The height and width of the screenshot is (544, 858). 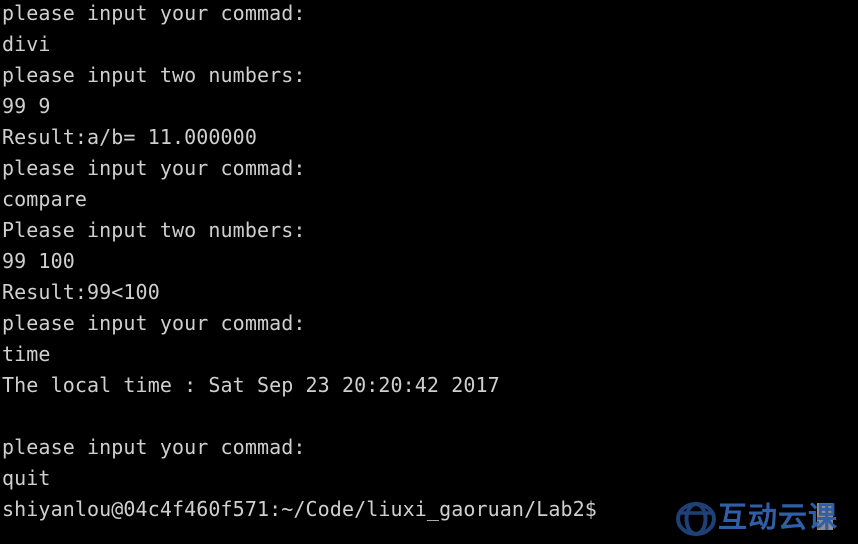 I want to click on terminal-line: compare, so click(x=44, y=199).